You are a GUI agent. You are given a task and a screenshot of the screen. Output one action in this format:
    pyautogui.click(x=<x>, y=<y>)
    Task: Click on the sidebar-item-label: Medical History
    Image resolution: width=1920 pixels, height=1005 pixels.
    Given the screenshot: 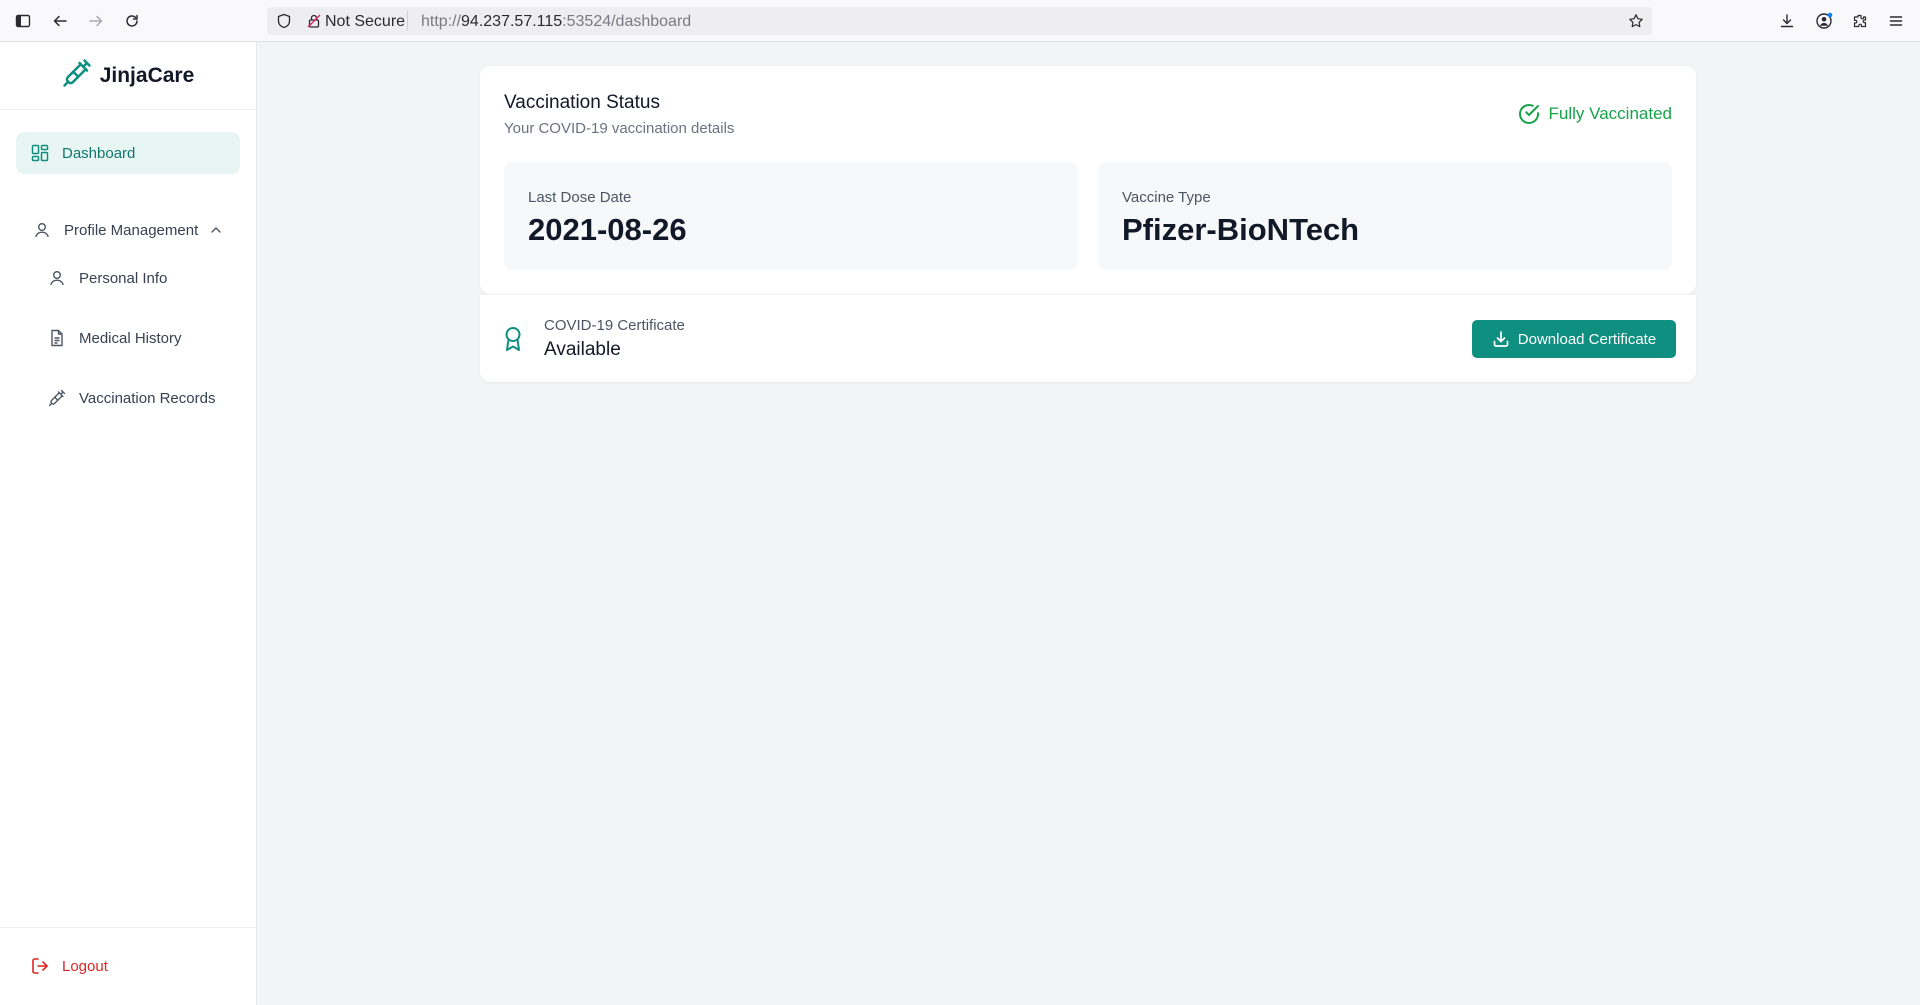 What is the action you would take?
    pyautogui.click(x=130, y=338)
    